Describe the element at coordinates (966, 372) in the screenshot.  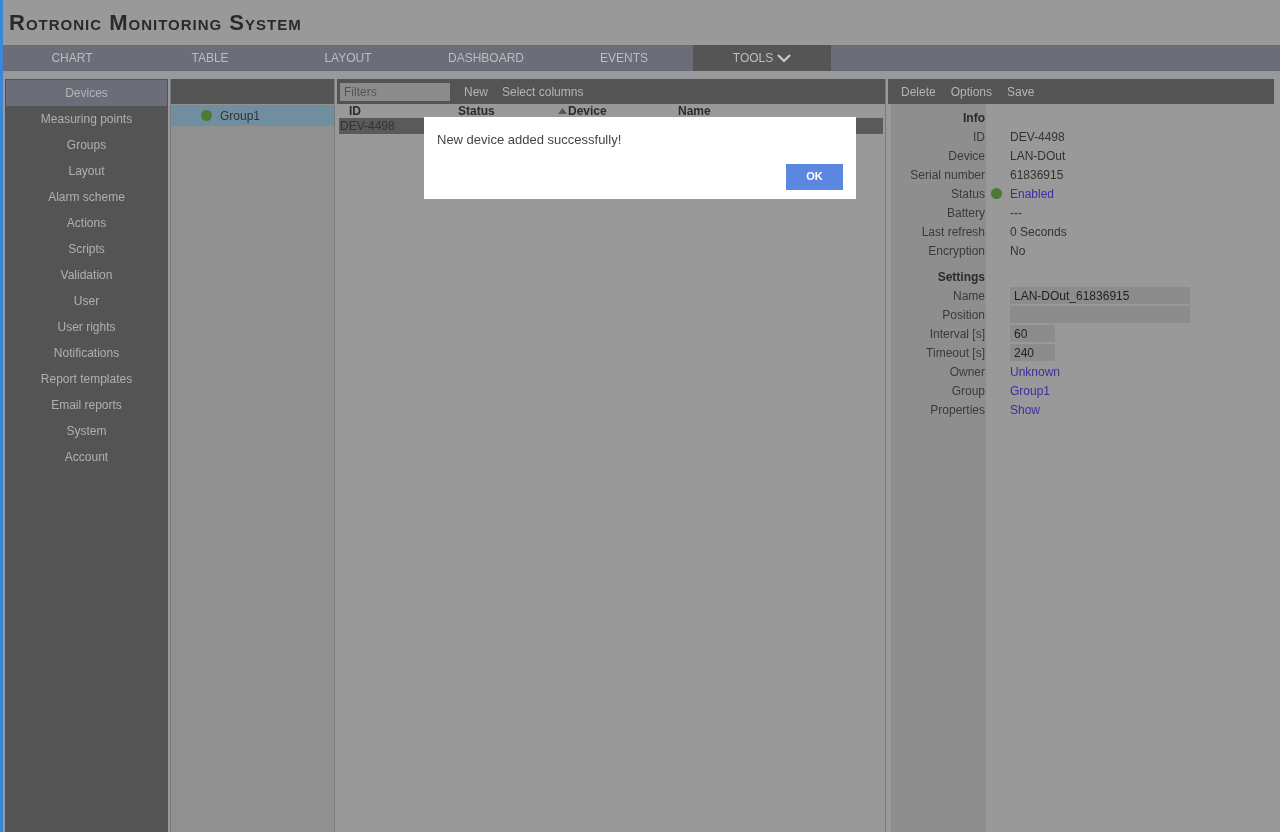
I see `field-label: Owner` at that location.